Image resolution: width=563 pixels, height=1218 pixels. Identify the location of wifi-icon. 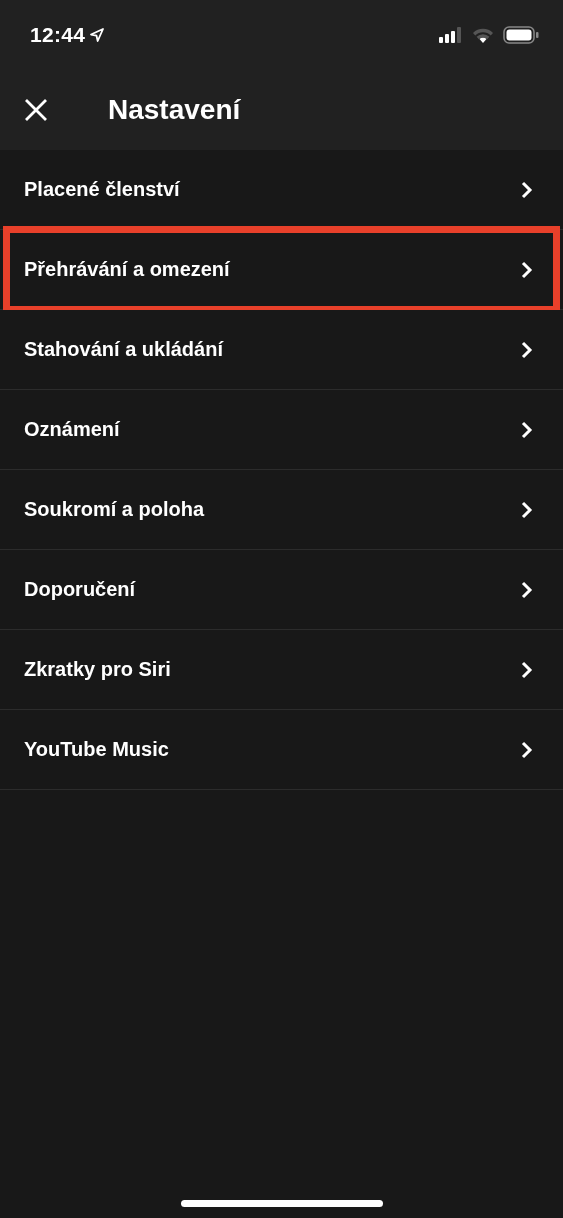
(483, 35).